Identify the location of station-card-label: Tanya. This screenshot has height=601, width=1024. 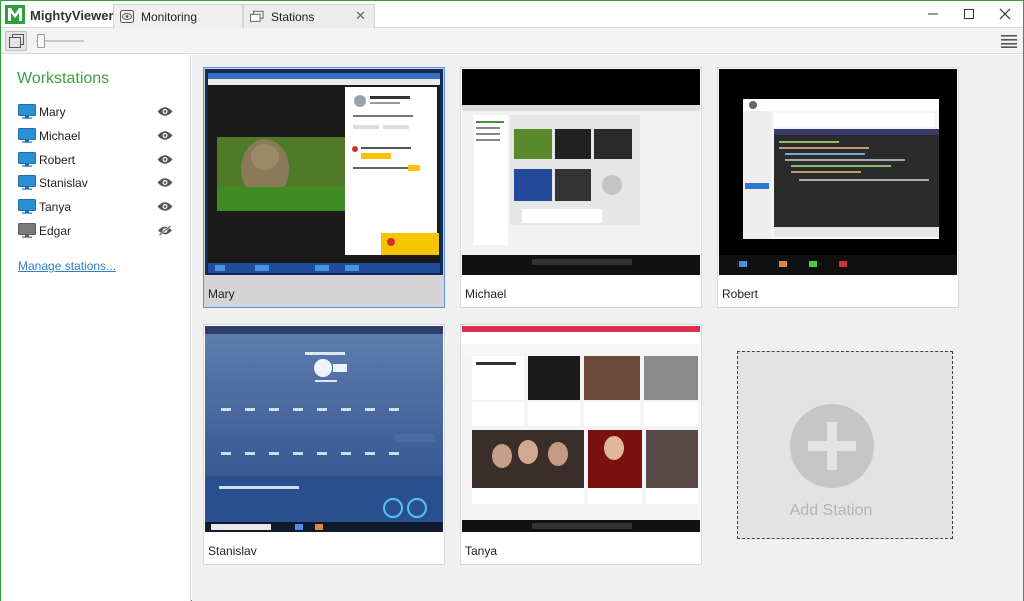
(481, 551).